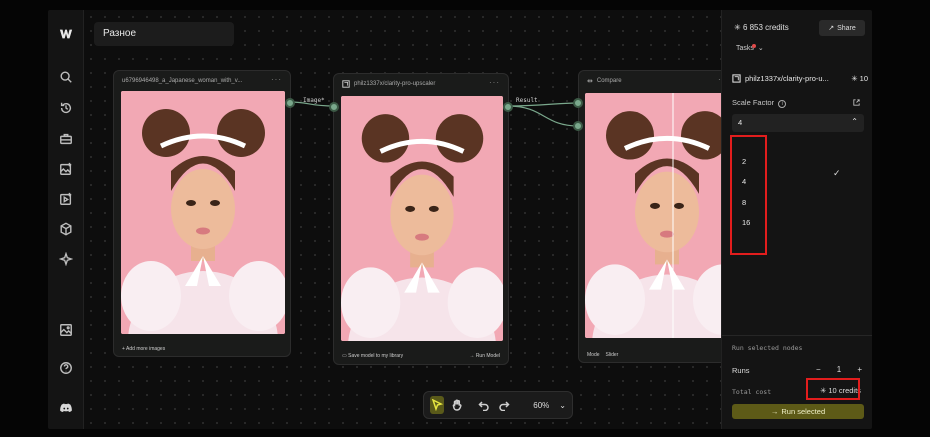  Describe the element at coordinates (609, 81) in the screenshot. I see `node-title: Compare` at that location.